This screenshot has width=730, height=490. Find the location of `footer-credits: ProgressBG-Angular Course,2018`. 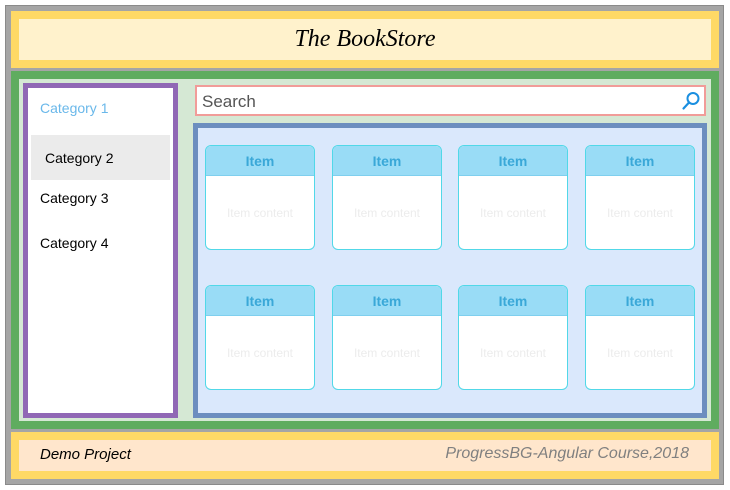

footer-credits: ProgressBG-Angular Course,2018 is located at coordinates (567, 453).